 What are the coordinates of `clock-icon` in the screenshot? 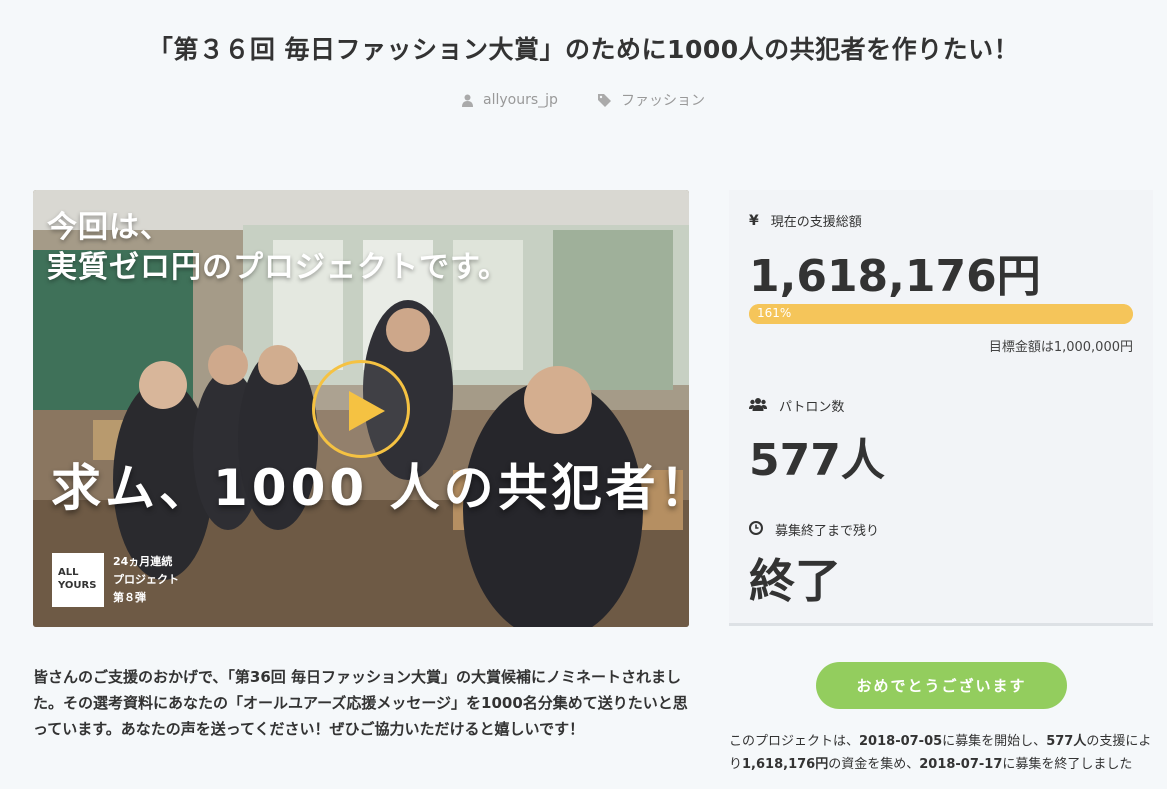 It's located at (756, 529).